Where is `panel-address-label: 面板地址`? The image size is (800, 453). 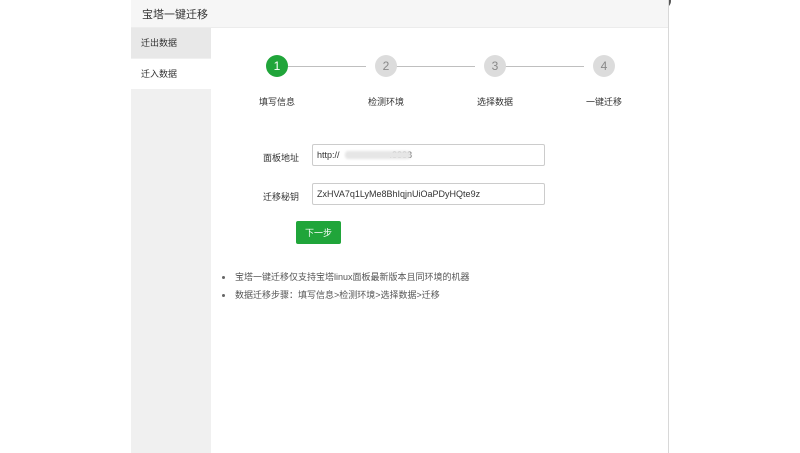
panel-address-label: 面板地址 is located at coordinates (280, 158).